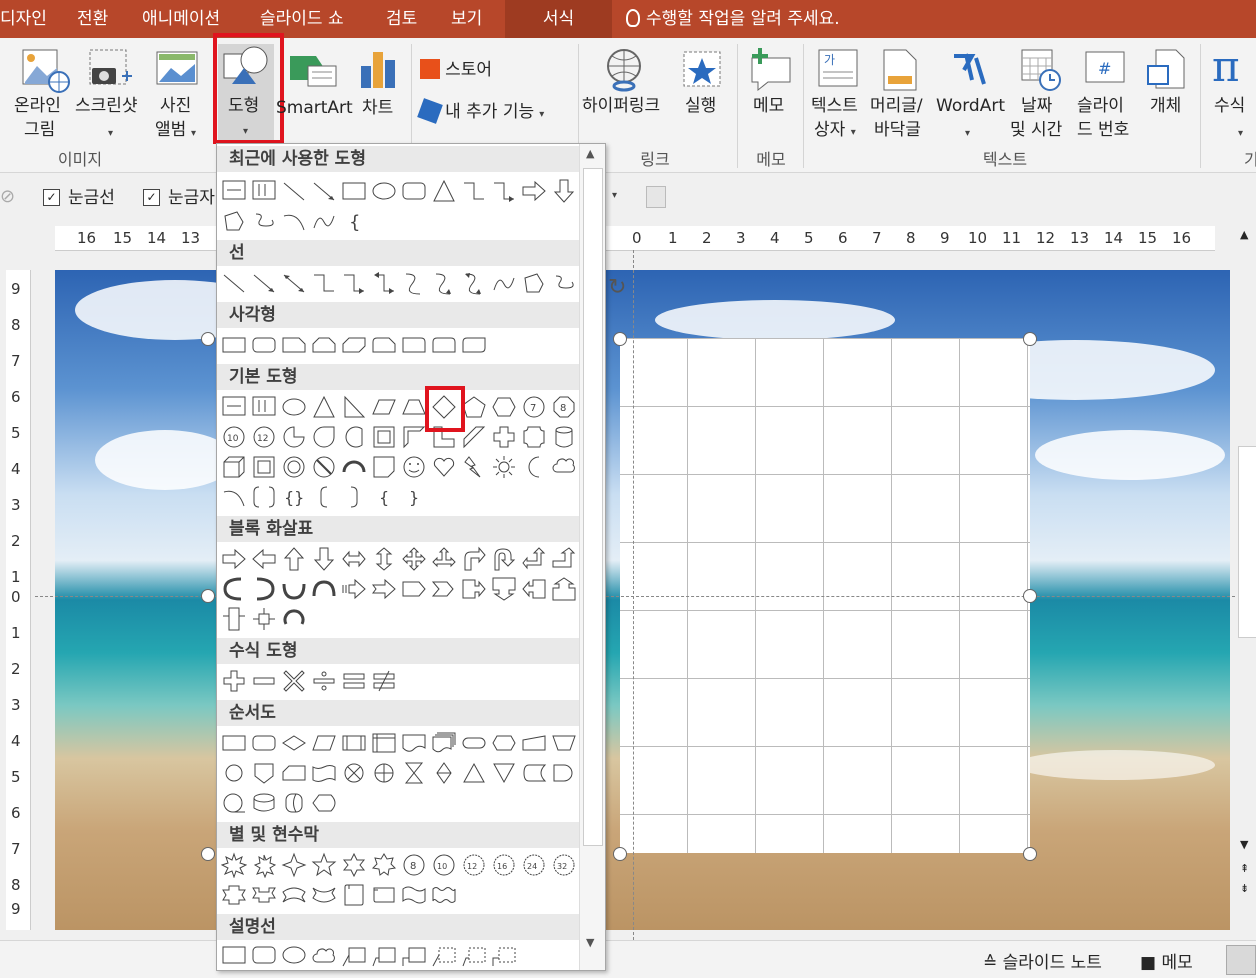  I want to click on online-picture-button, so click(45, 70).